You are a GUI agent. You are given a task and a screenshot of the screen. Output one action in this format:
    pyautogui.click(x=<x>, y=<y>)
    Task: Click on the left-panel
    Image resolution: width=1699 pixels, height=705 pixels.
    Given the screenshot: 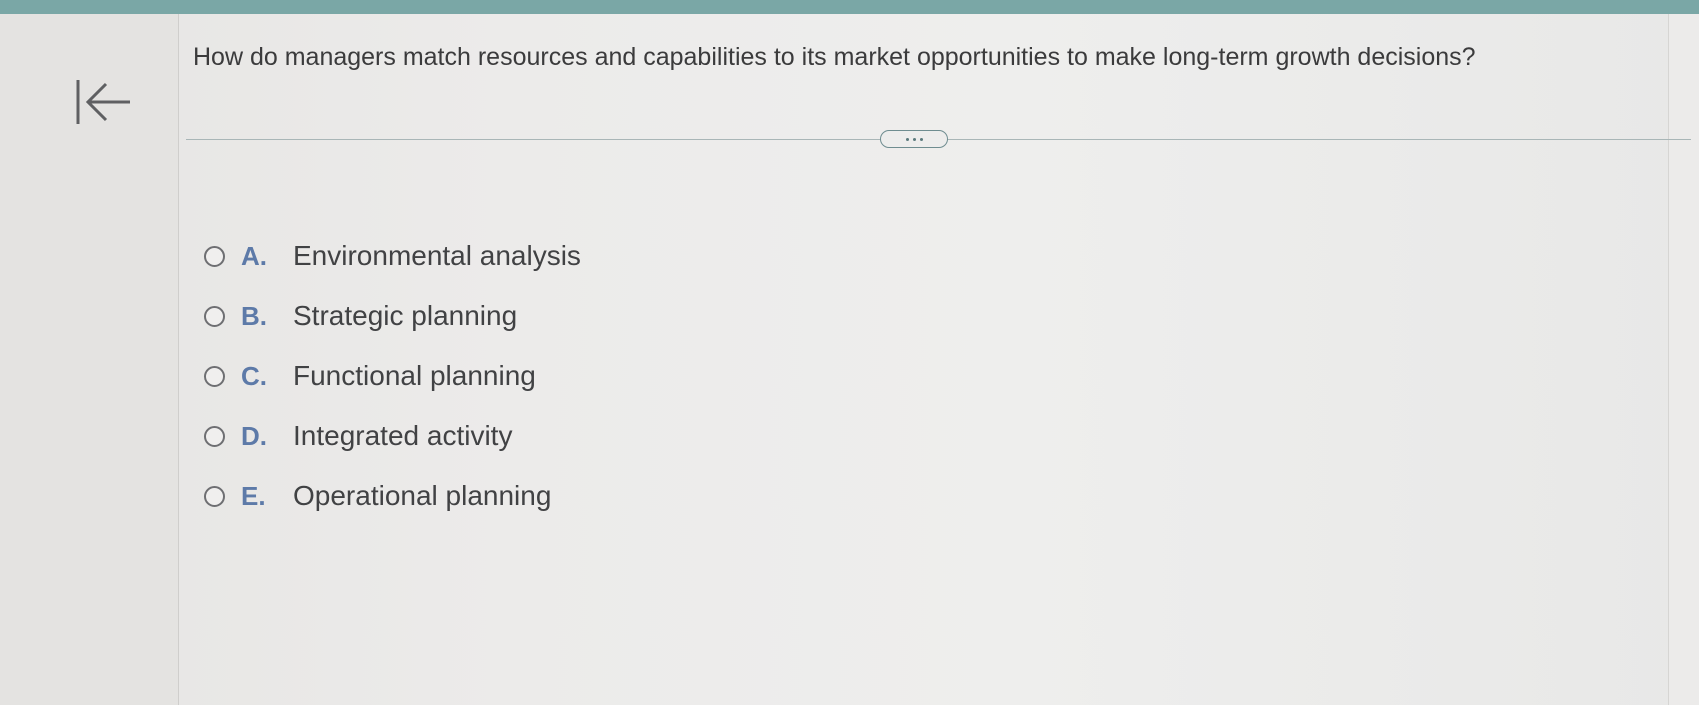 What is the action you would take?
    pyautogui.click(x=89, y=359)
    